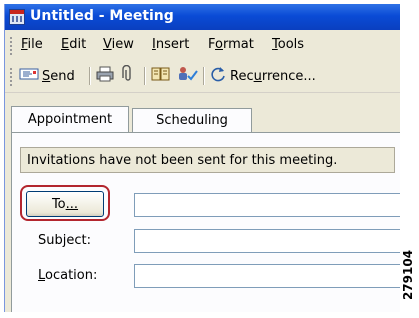  I want to click on title-bar: Untitled - Meeting, so click(202, 17).